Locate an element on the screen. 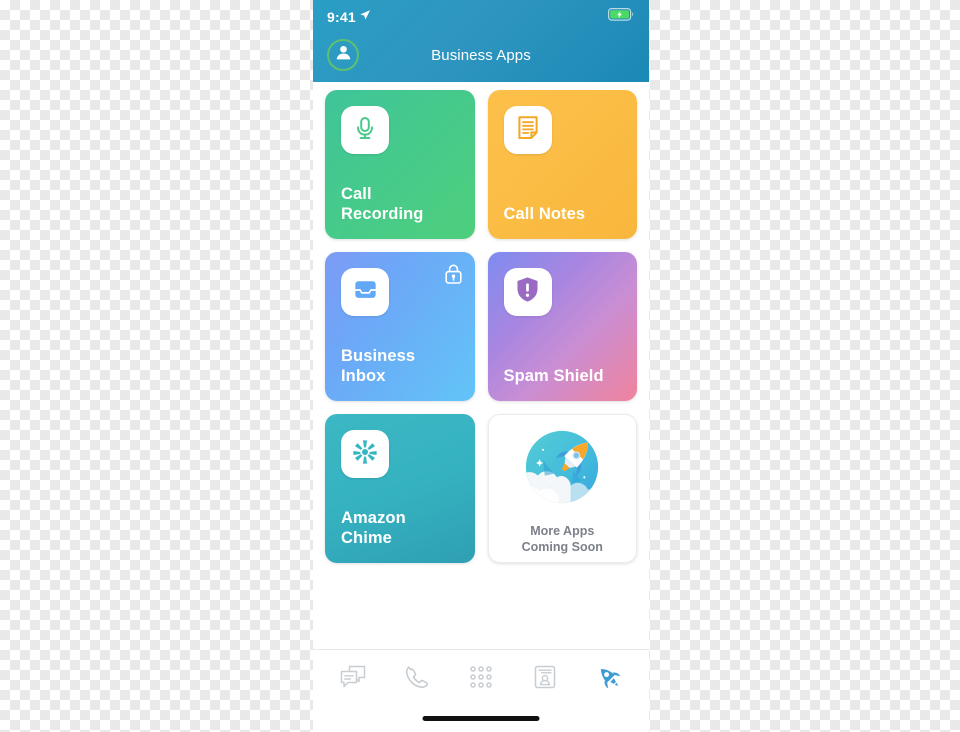 This screenshot has width=960, height=732. messages-icon is located at coordinates (353, 679).